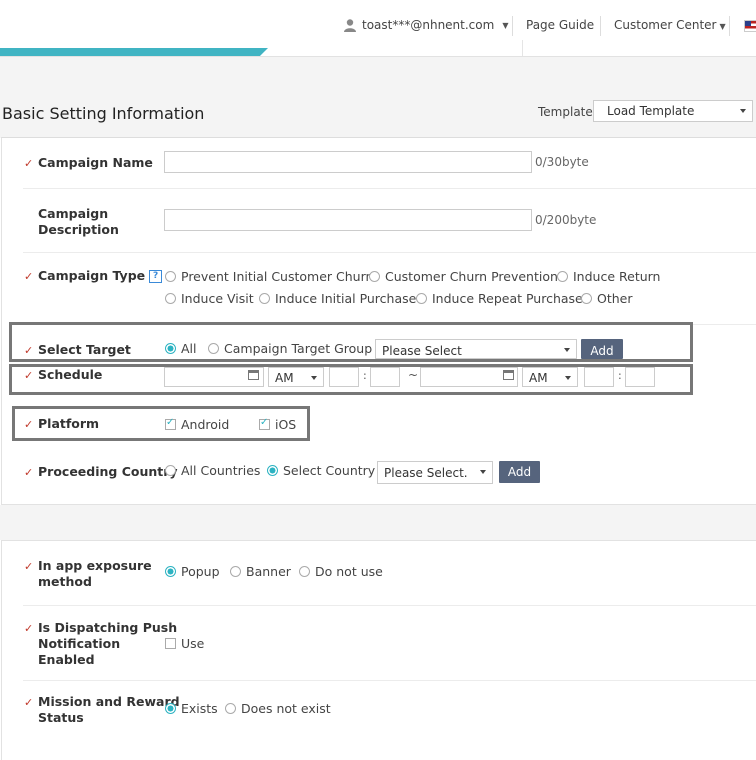  What do you see at coordinates (66, 659) in the screenshot?
I see `push-notification-label-line3: Enabled` at bounding box center [66, 659].